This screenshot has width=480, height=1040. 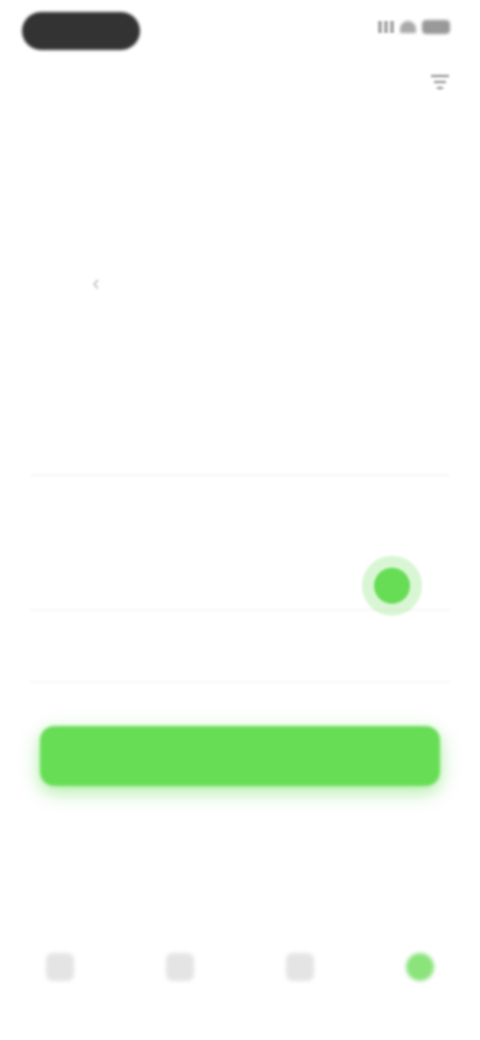 What do you see at coordinates (408, 27) in the screenshot?
I see `wifi-icon` at bounding box center [408, 27].